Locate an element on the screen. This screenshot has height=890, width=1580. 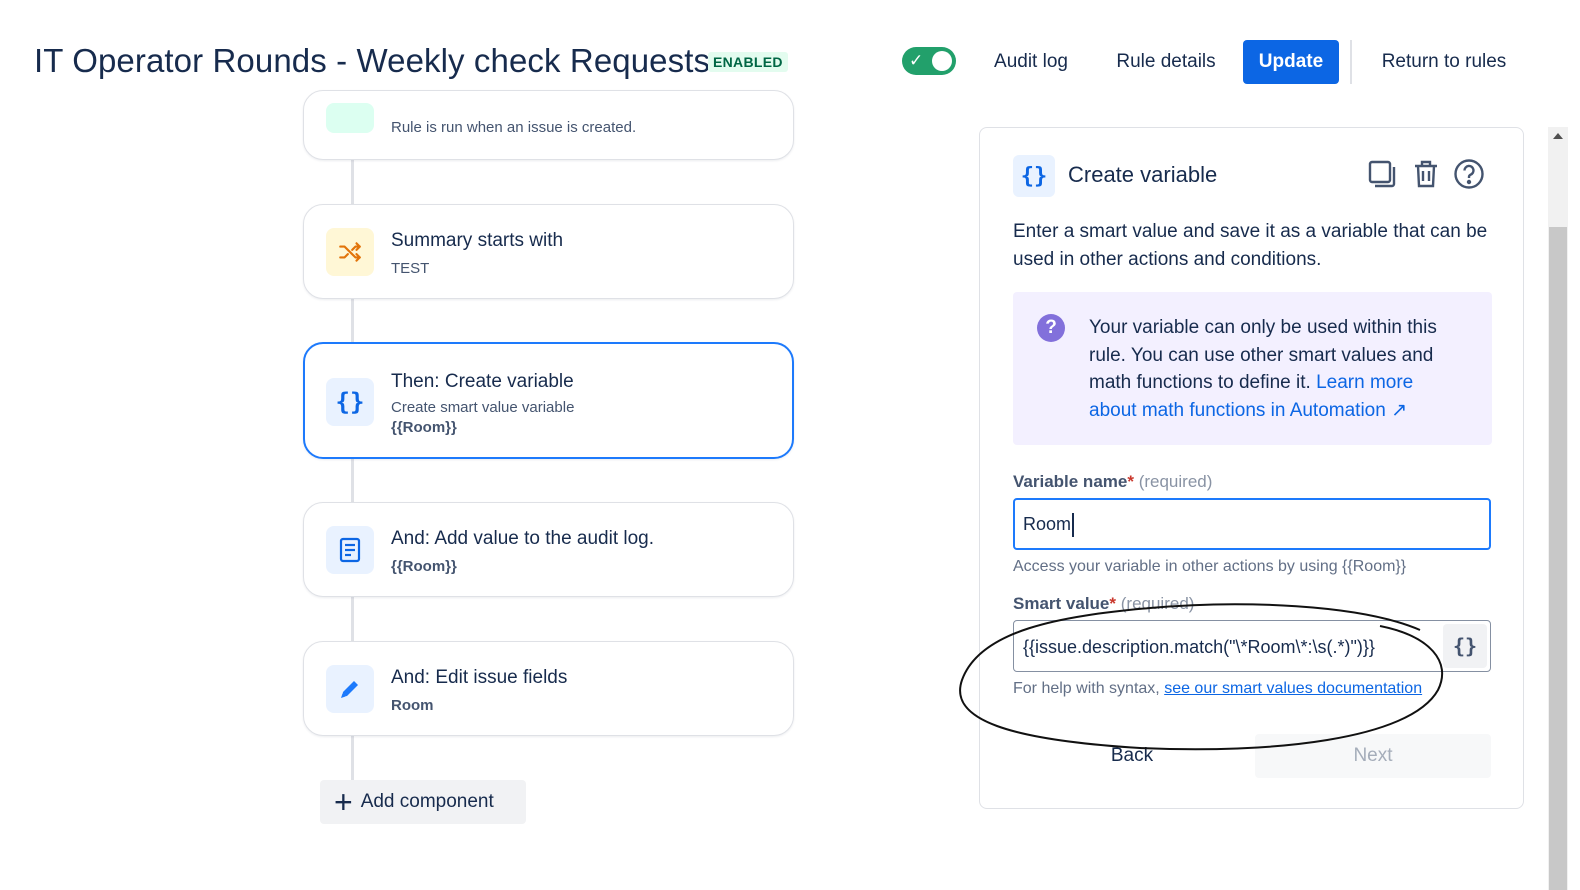
step-detail: Room is located at coordinates (412, 705).